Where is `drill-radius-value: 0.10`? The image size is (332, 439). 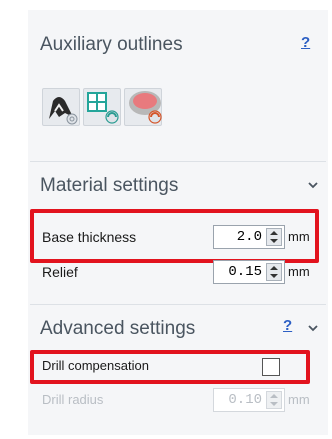 drill-radius-value: 0.10 is located at coordinates (245, 400).